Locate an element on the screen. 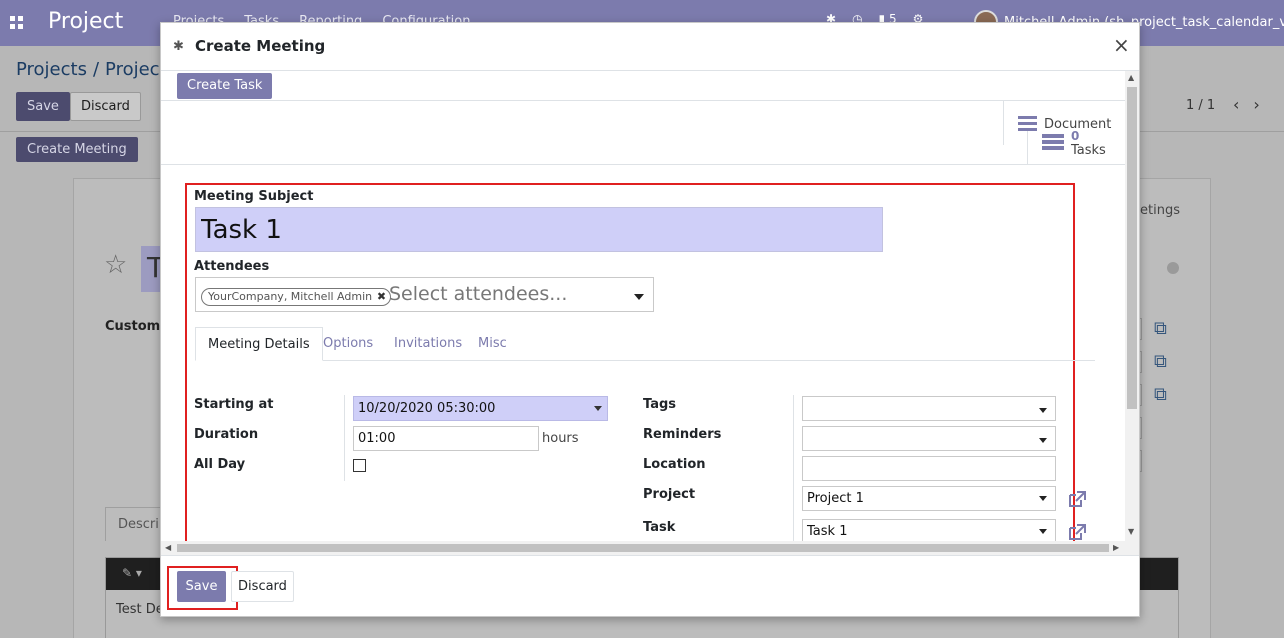 Image resolution: width=1284 pixels, height=638 pixels. chevron-right-icon: › is located at coordinates (1263, 104).